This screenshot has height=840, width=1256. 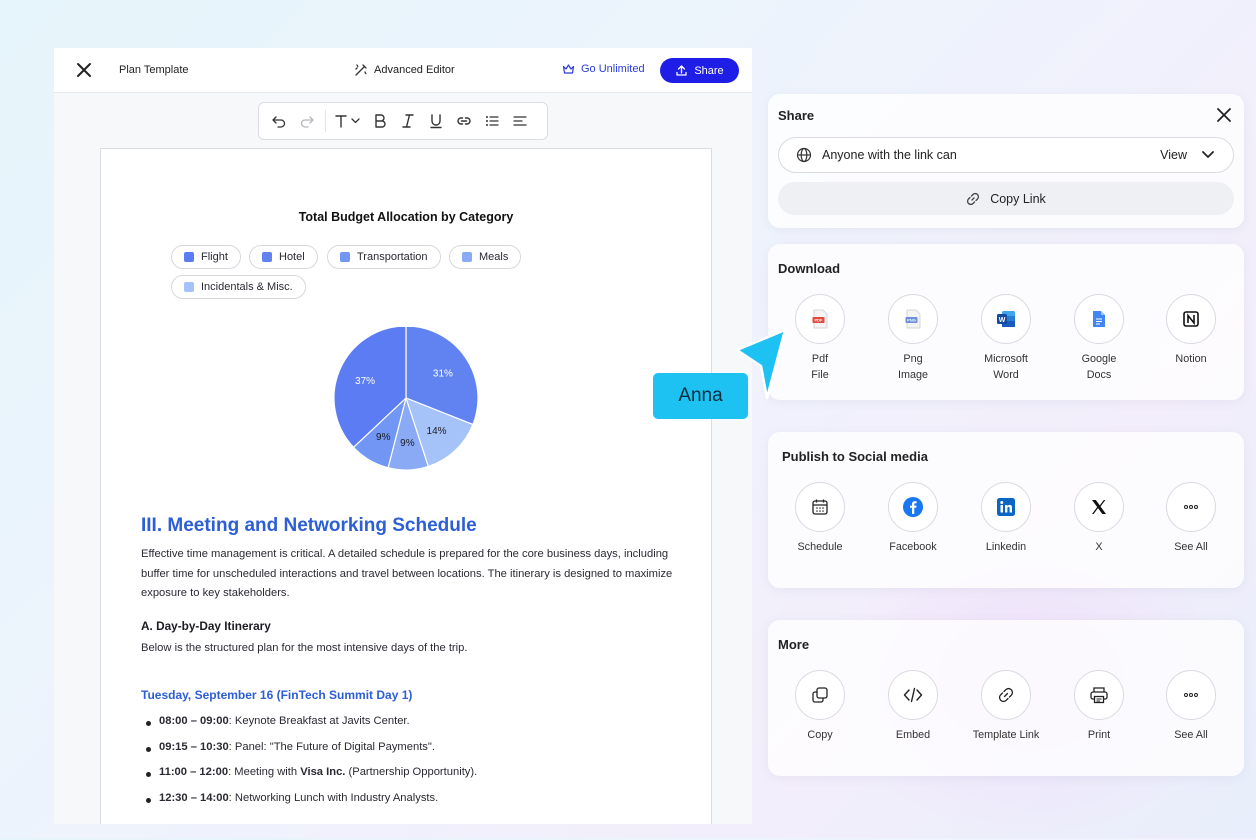 What do you see at coordinates (1006, 319) in the screenshot?
I see `word-icon: W` at bounding box center [1006, 319].